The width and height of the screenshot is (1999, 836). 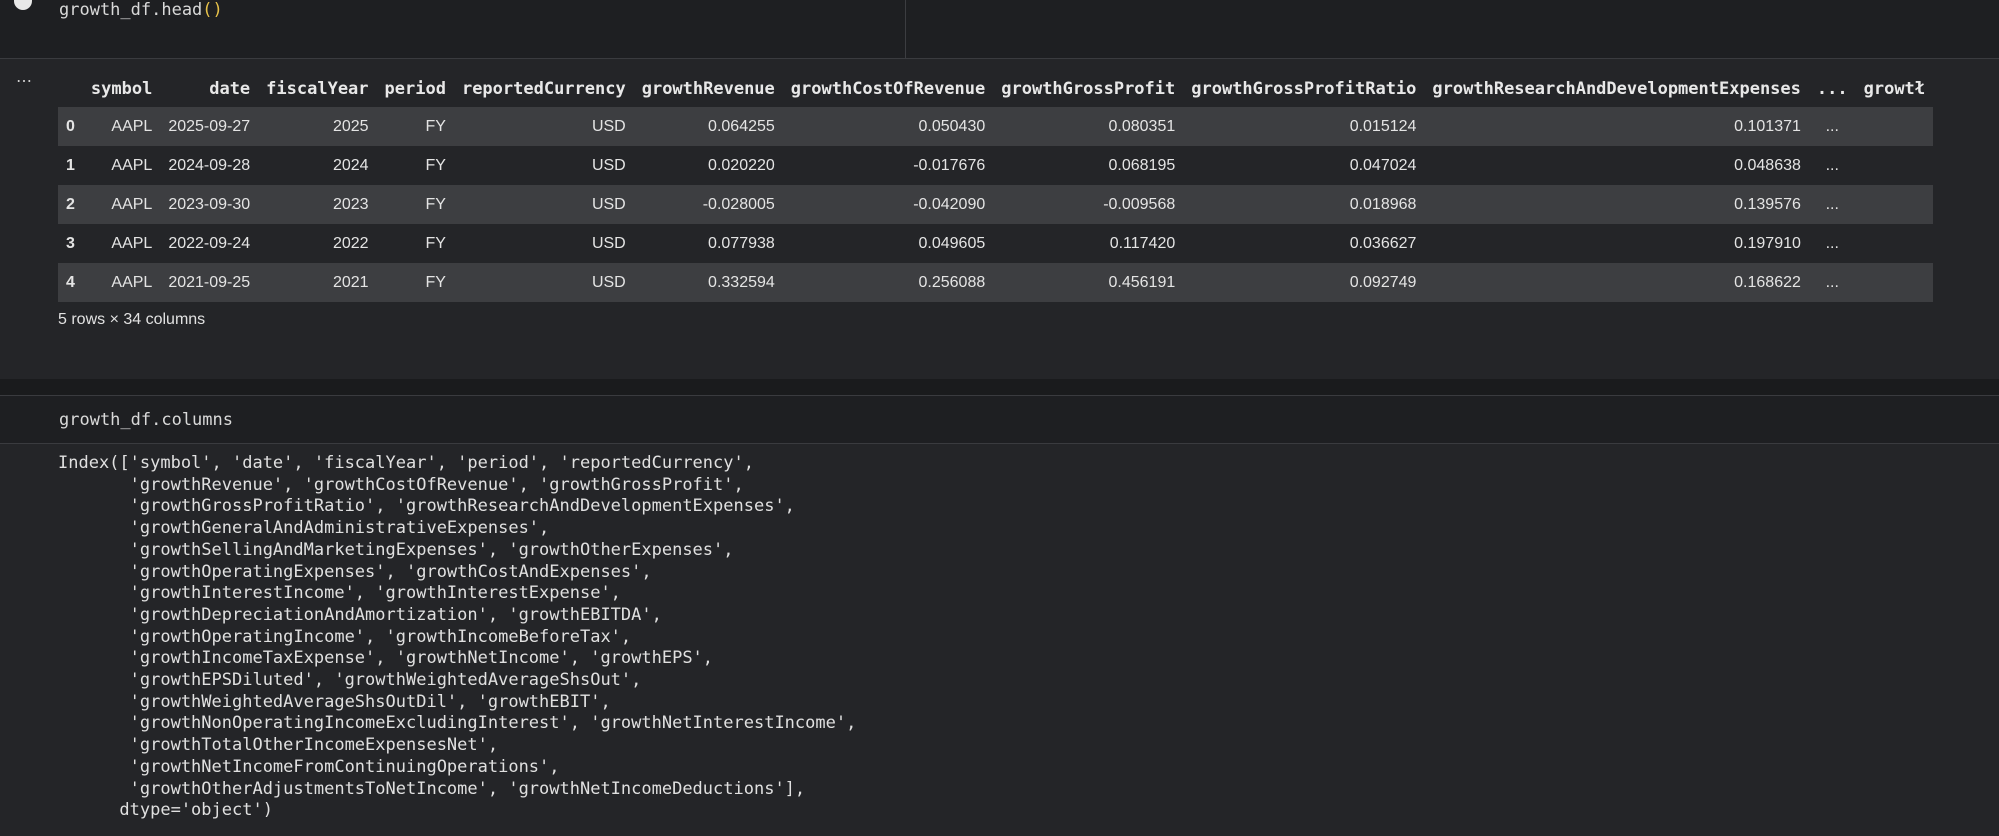 What do you see at coordinates (708, 204) in the screenshot?
I see `table-cell: -0.028005` at bounding box center [708, 204].